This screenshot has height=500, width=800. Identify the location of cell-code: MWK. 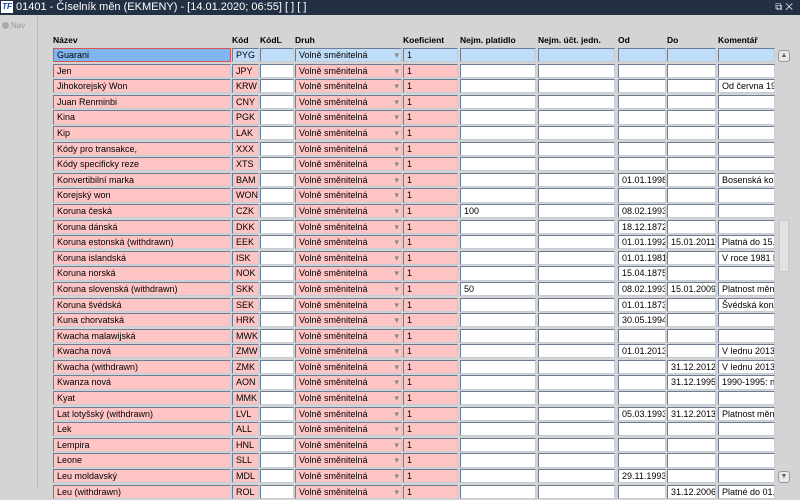
(245, 335).